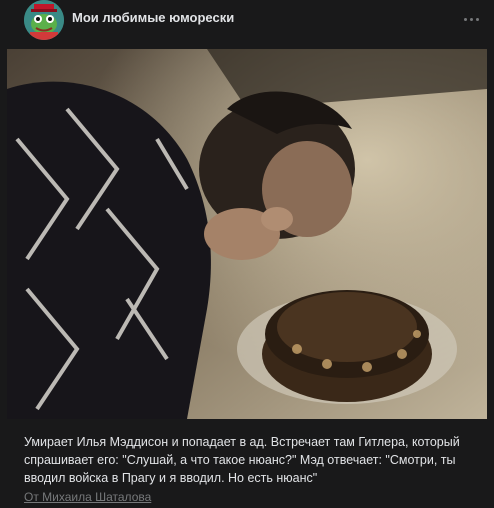 The image size is (494, 508). Describe the element at coordinates (87, 497) in the screenshot. I see `author-link: От Михаила Шаталова` at that location.